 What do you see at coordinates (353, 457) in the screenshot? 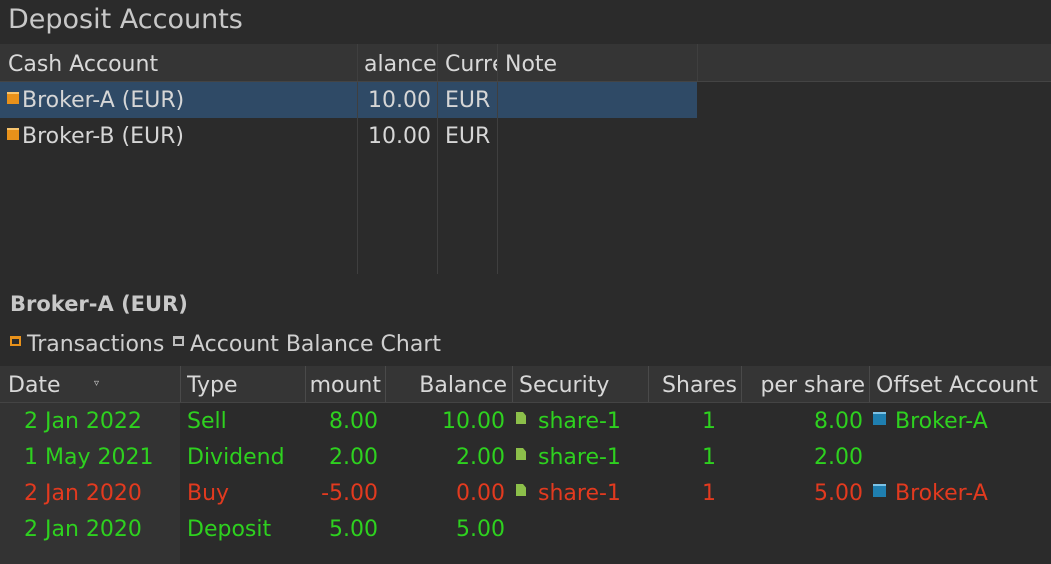
I see `tx-amount: 2.00` at bounding box center [353, 457].